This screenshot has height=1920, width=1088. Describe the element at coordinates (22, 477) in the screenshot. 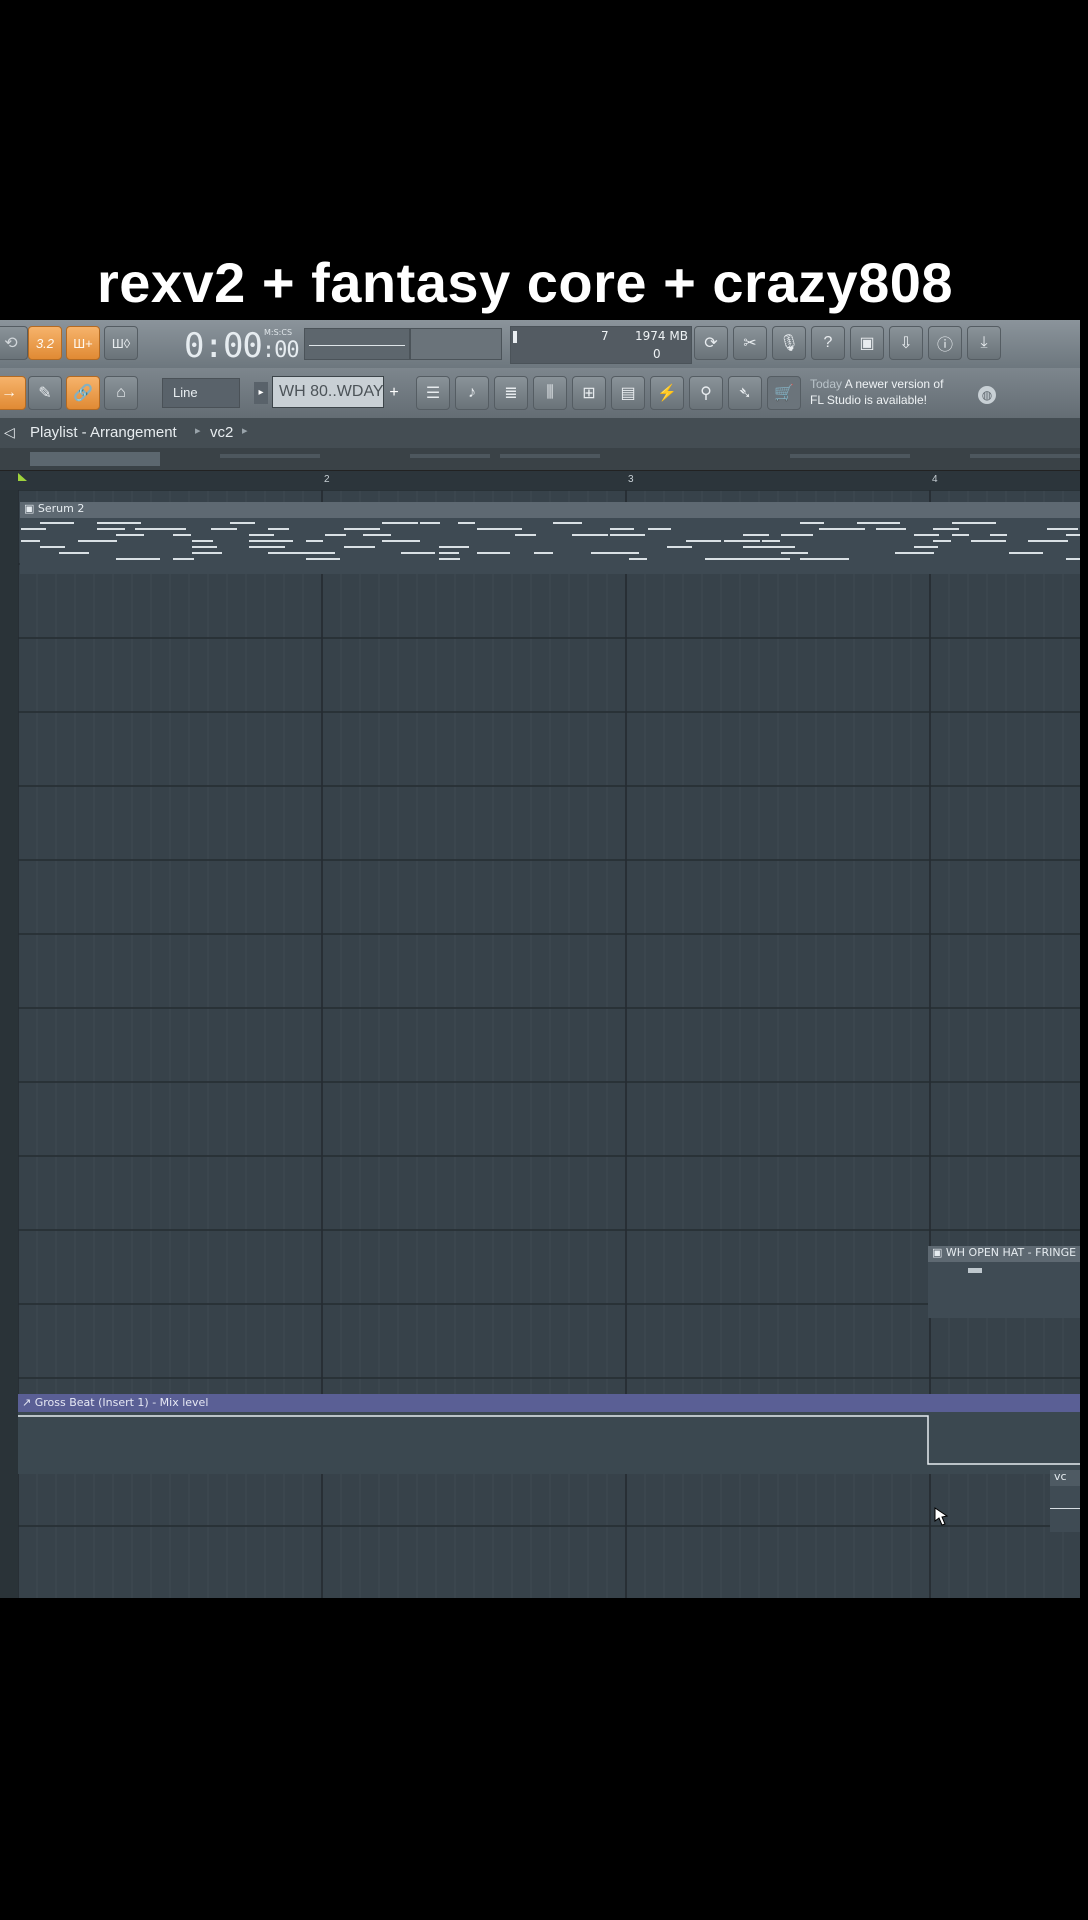

I see `playhead-marker-icon` at that location.